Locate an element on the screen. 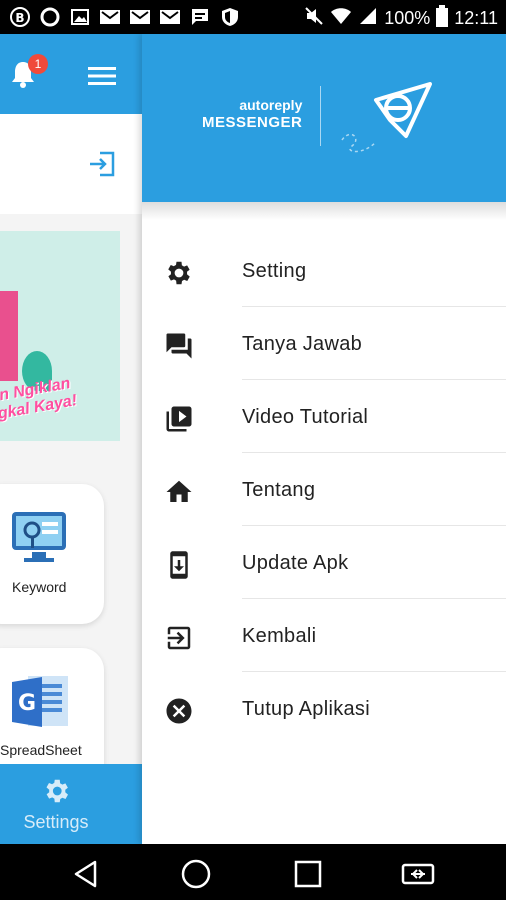  menu-item-tanya-jawab: Tanya Jawab is located at coordinates (324, 343).